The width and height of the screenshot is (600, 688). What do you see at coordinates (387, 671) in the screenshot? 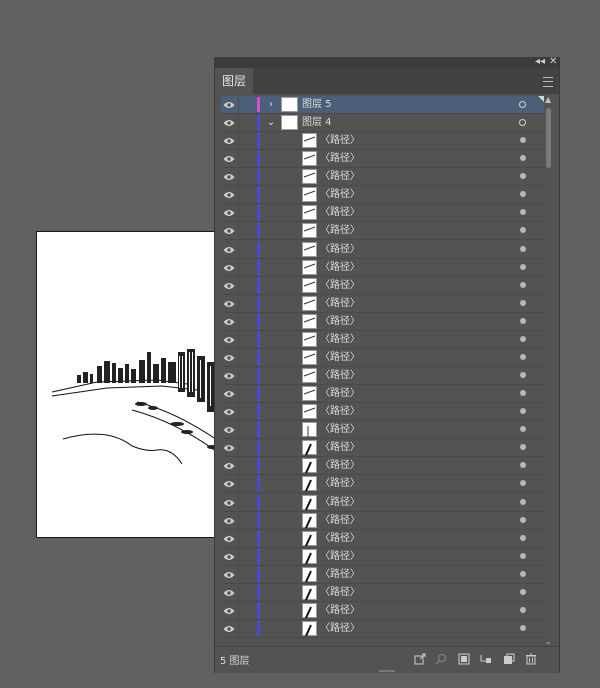
I see `resize-grip` at bounding box center [387, 671].